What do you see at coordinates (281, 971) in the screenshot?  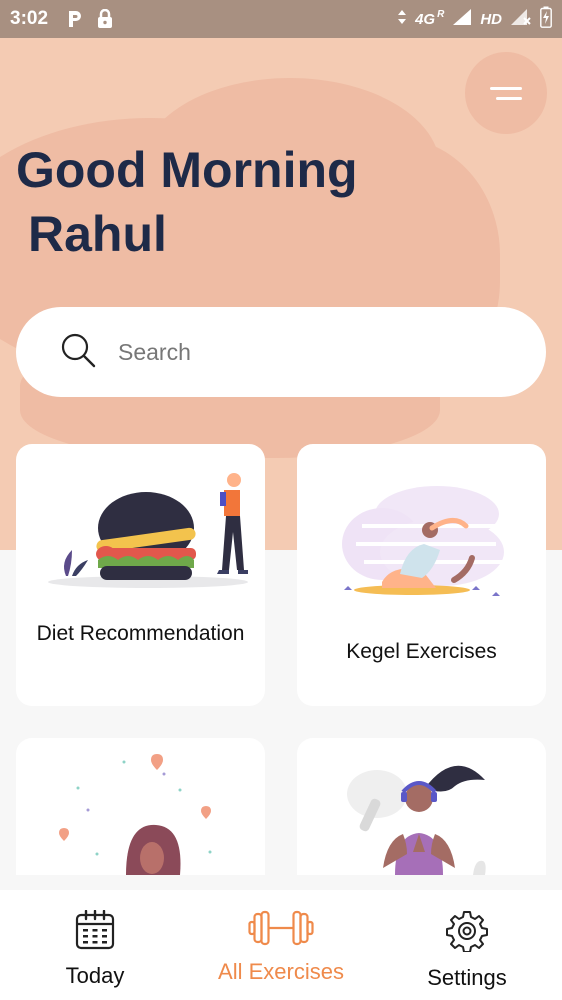 I see `nav-label: All Exercises` at bounding box center [281, 971].